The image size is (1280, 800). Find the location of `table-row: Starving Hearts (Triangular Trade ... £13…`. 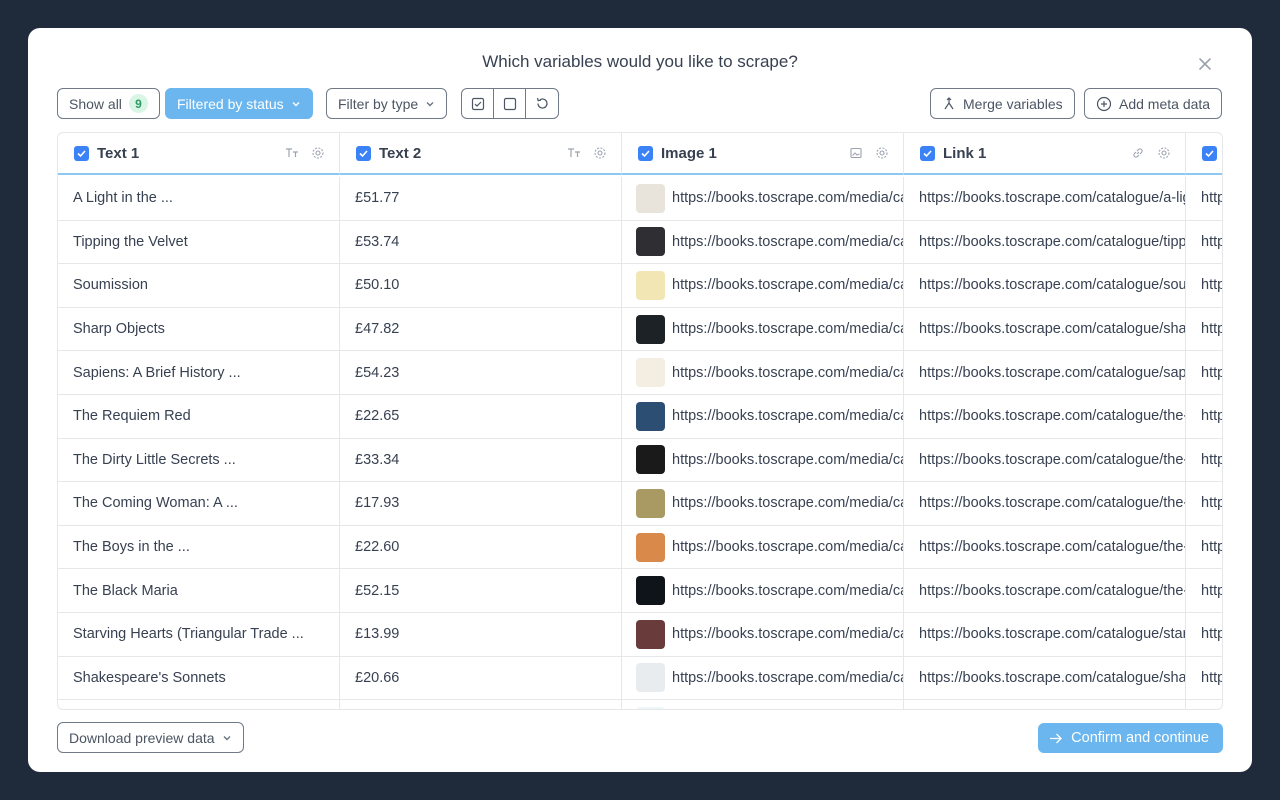

table-row: Starving Hearts (Triangular Trade ... £13… is located at coordinates (640, 634).